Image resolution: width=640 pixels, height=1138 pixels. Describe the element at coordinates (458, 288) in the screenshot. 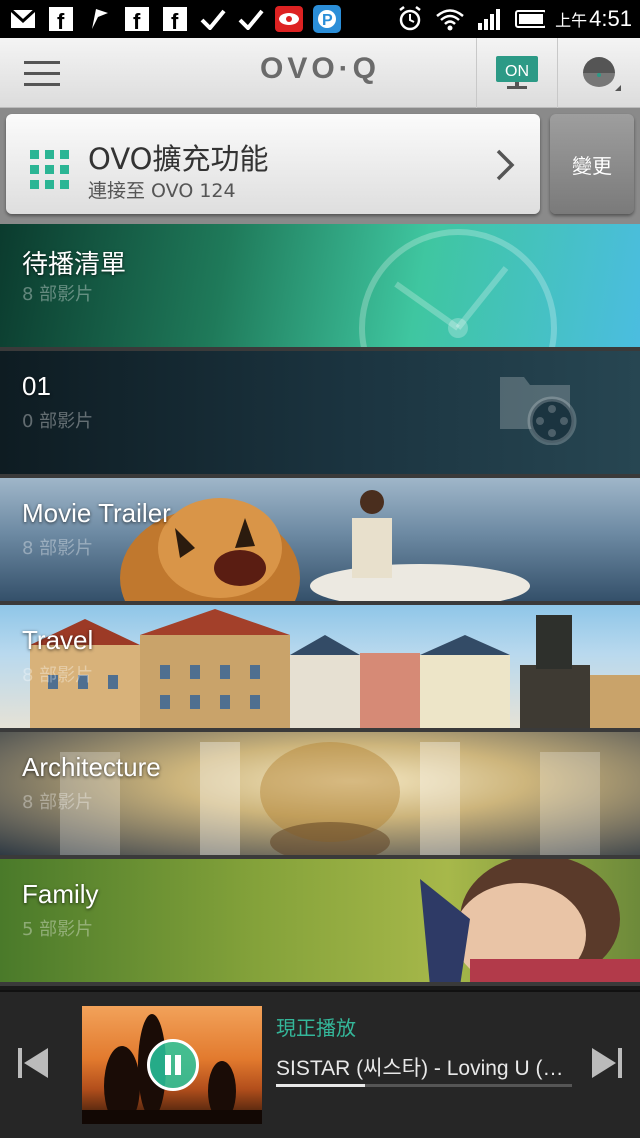

I see `clock-icon` at that location.